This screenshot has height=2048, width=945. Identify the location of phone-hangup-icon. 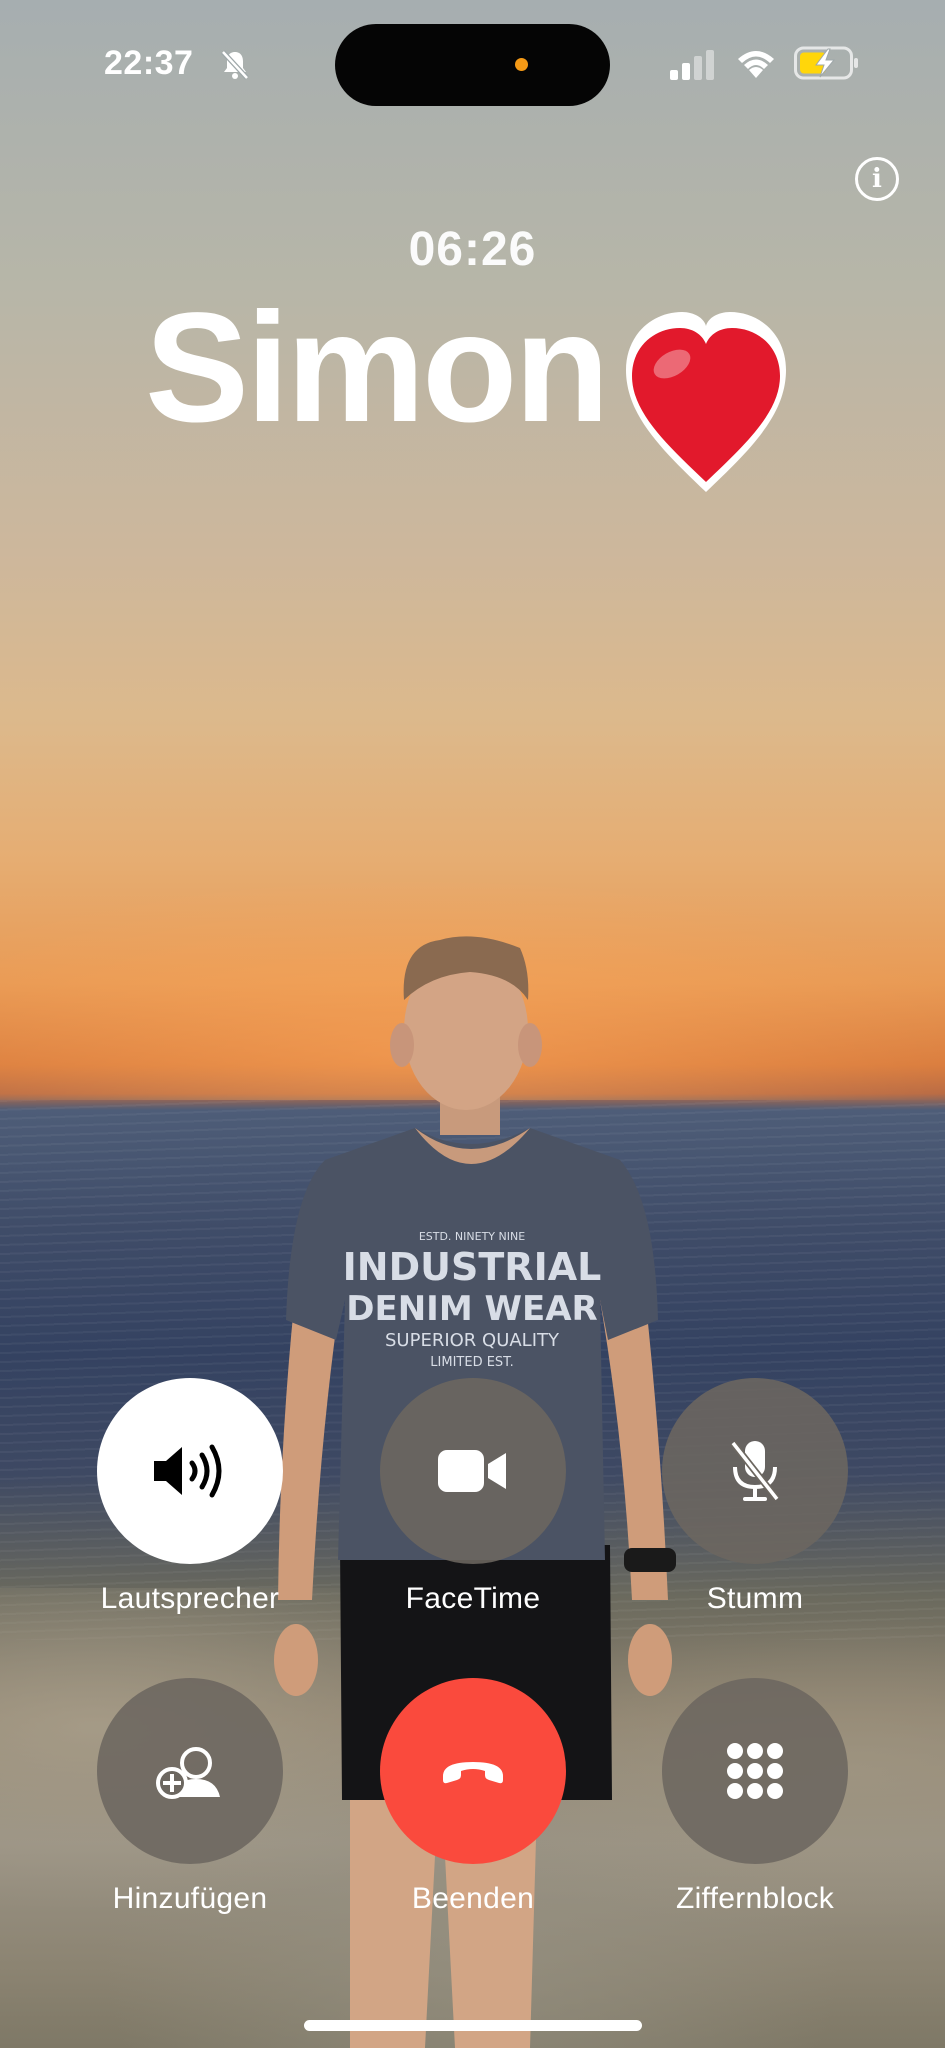
(473, 1773).